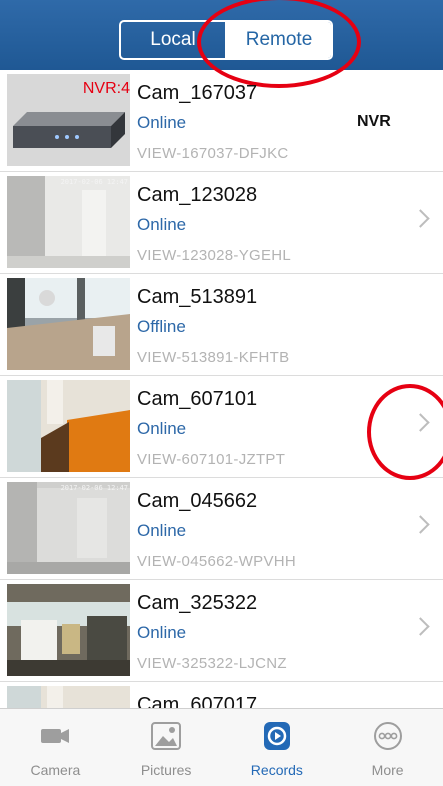 Image resolution: width=443 pixels, height=786 pixels. What do you see at coordinates (221, 427) in the screenshot?
I see `camera-row: Cam_607101 Online VIEW-607101-JZTPT` at bounding box center [221, 427].